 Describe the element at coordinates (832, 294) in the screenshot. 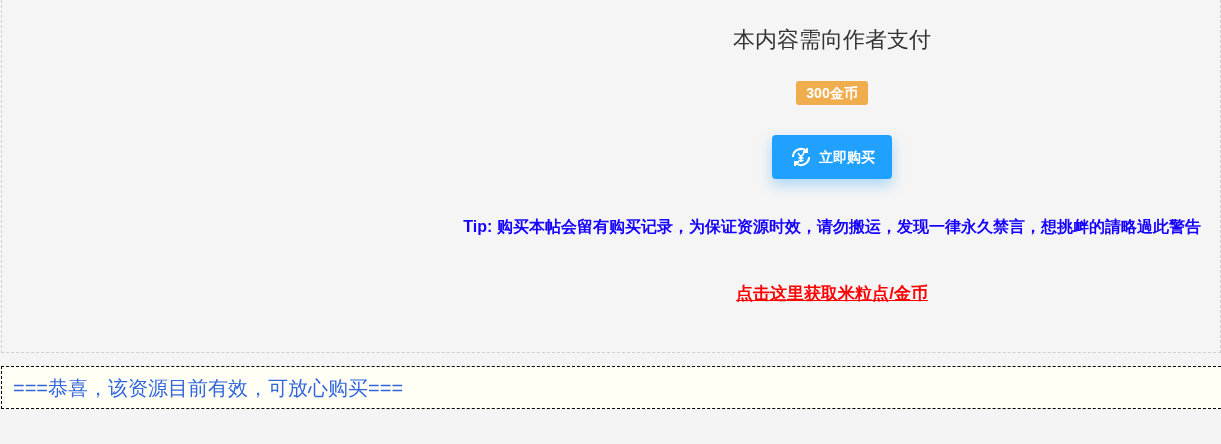

I see `coin-link: 点击这里获取米粒点/金币` at that location.